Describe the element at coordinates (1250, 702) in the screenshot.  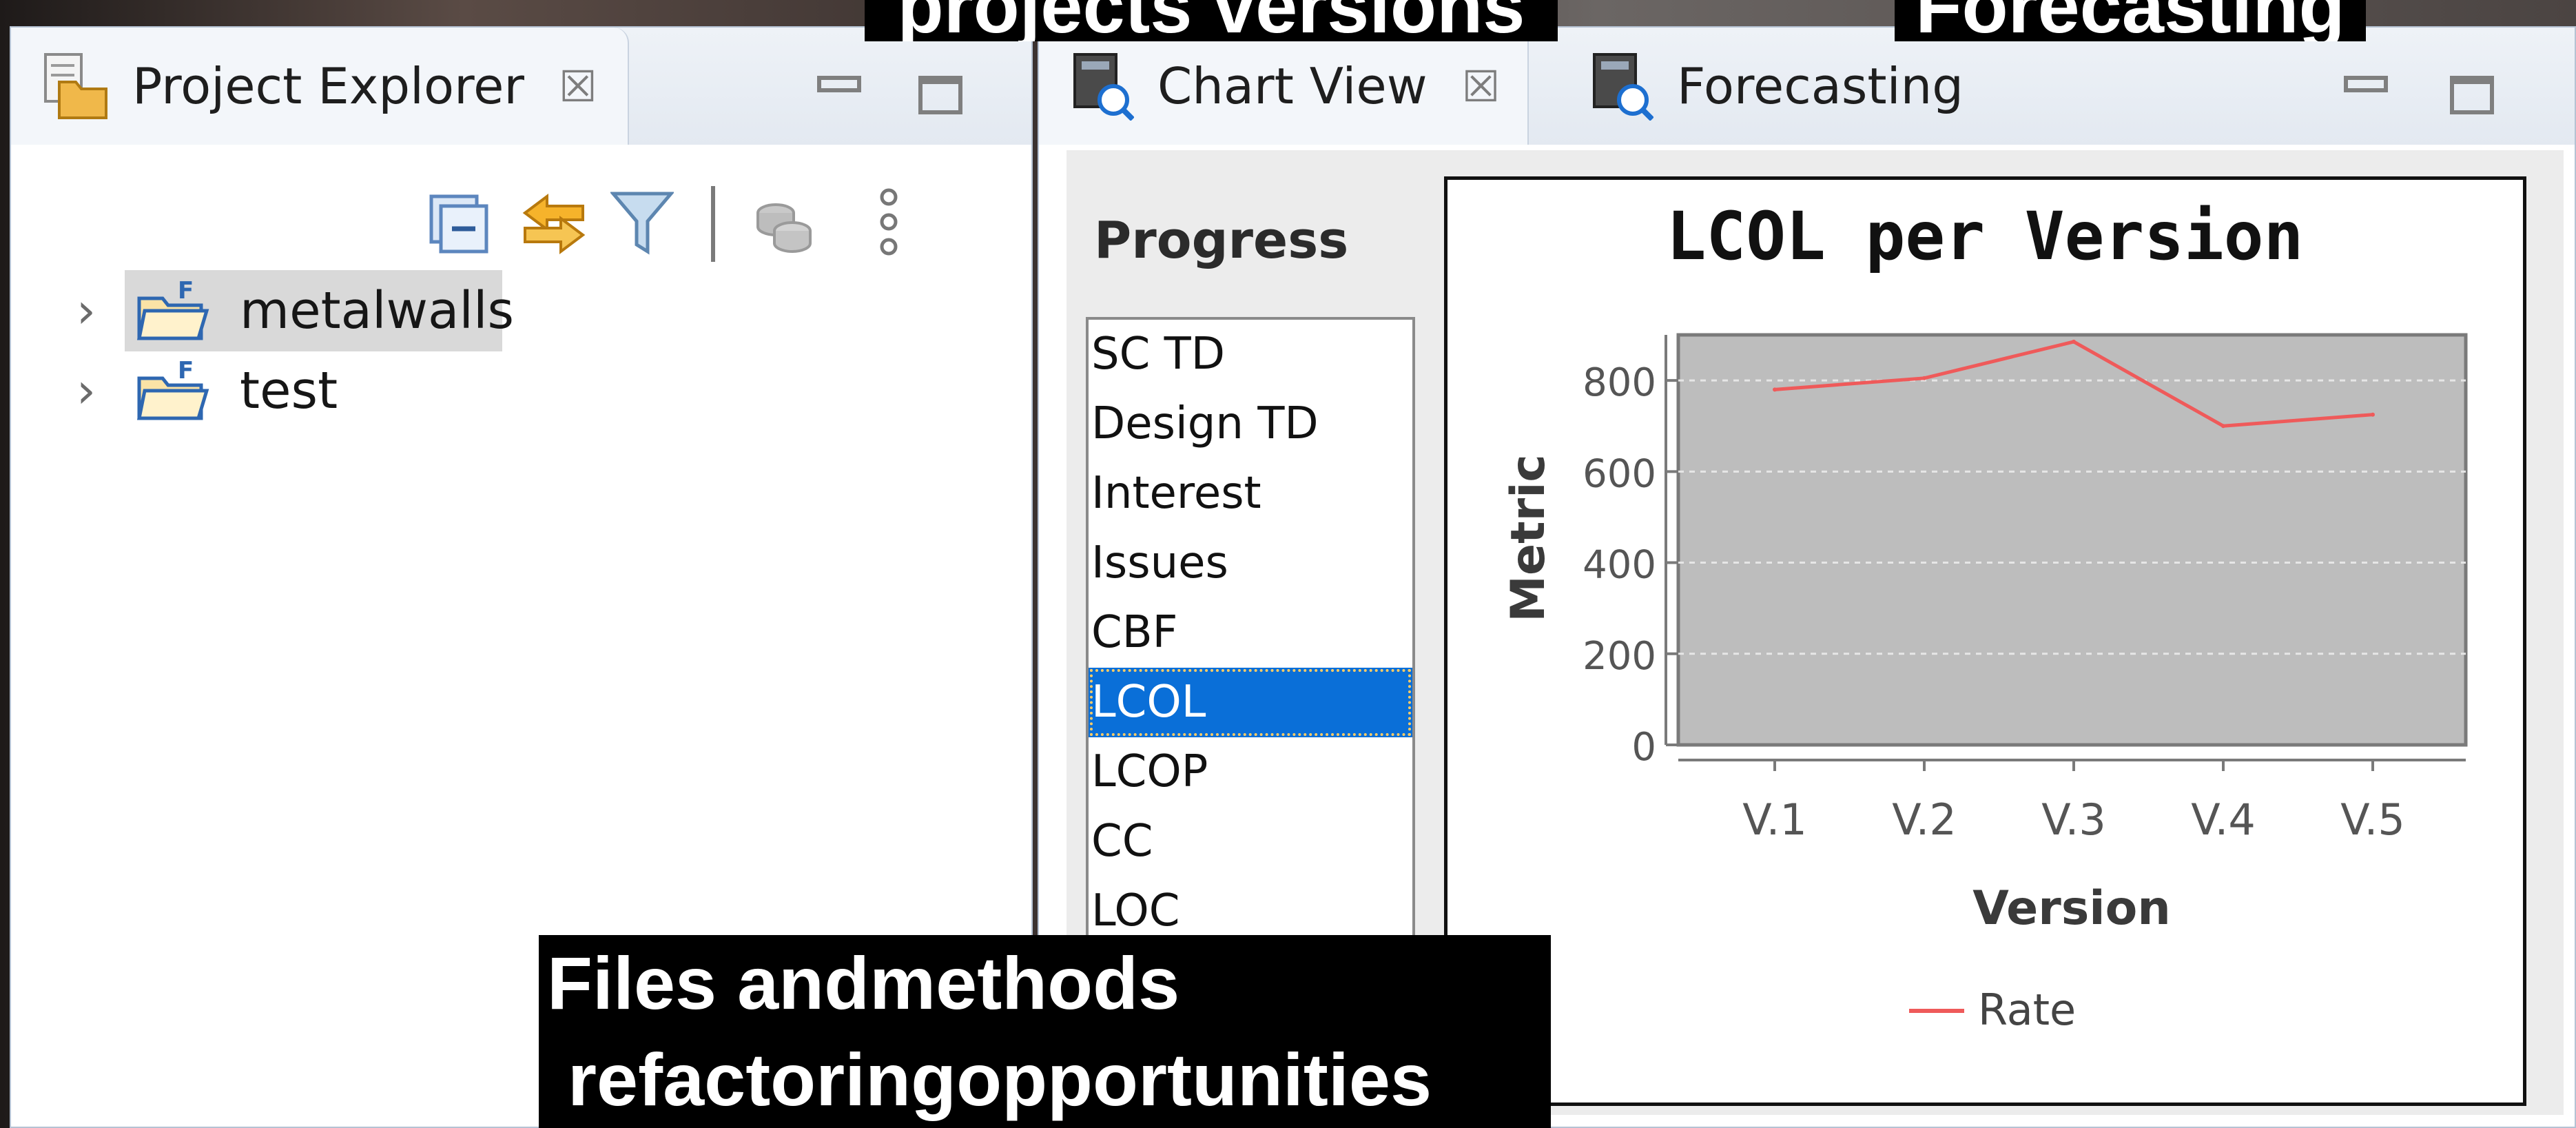
I see `metric-list-item: LCOL` at that location.